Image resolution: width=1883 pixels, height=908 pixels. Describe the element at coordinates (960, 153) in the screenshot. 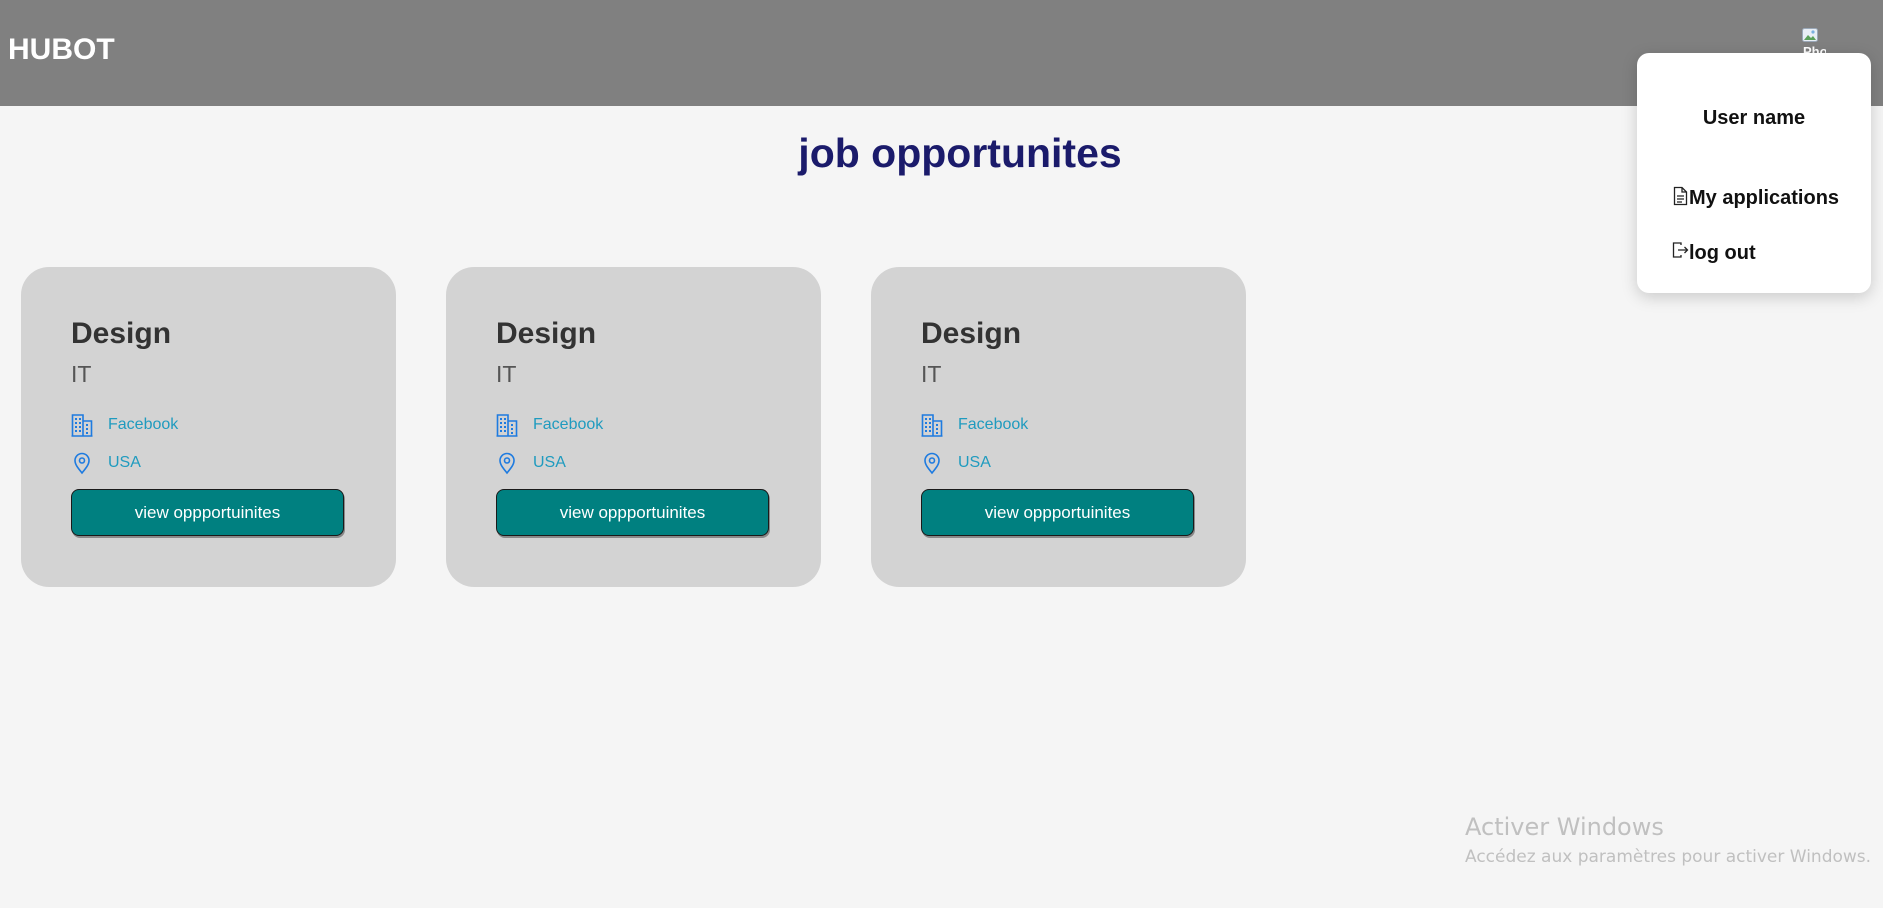

I see `page-title: job opportunites` at that location.